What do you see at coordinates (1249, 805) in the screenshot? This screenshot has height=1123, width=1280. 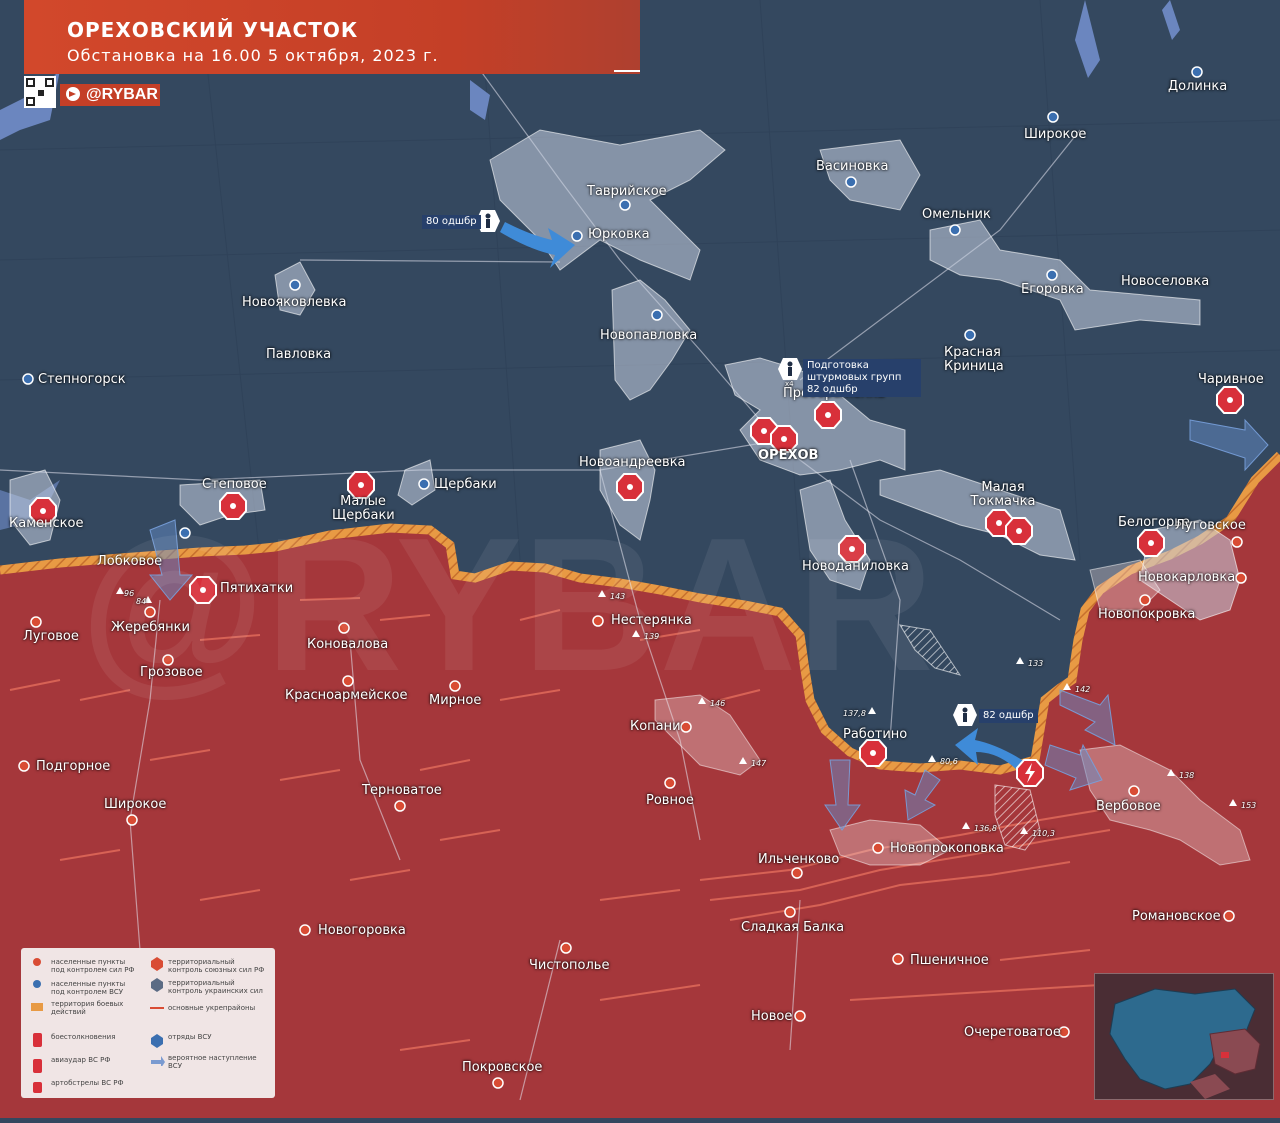 I see `height-label: 153` at bounding box center [1249, 805].